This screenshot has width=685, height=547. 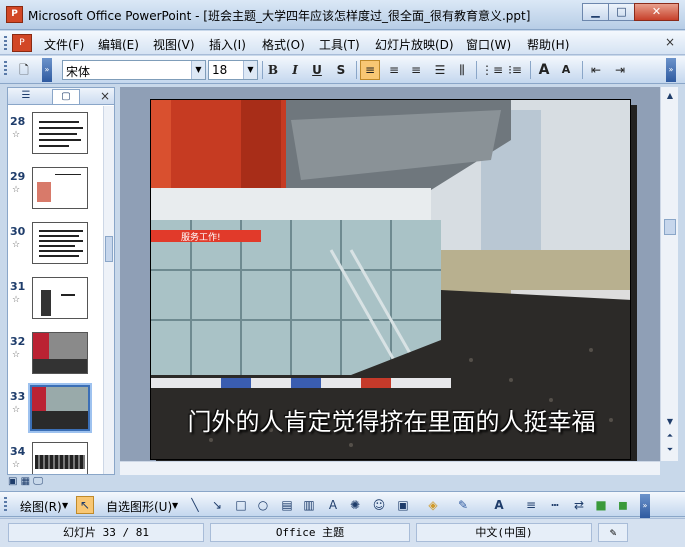 What do you see at coordinates (227, 44) in the screenshot?
I see `menu-insert: 插入(I)` at bounding box center [227, 44].